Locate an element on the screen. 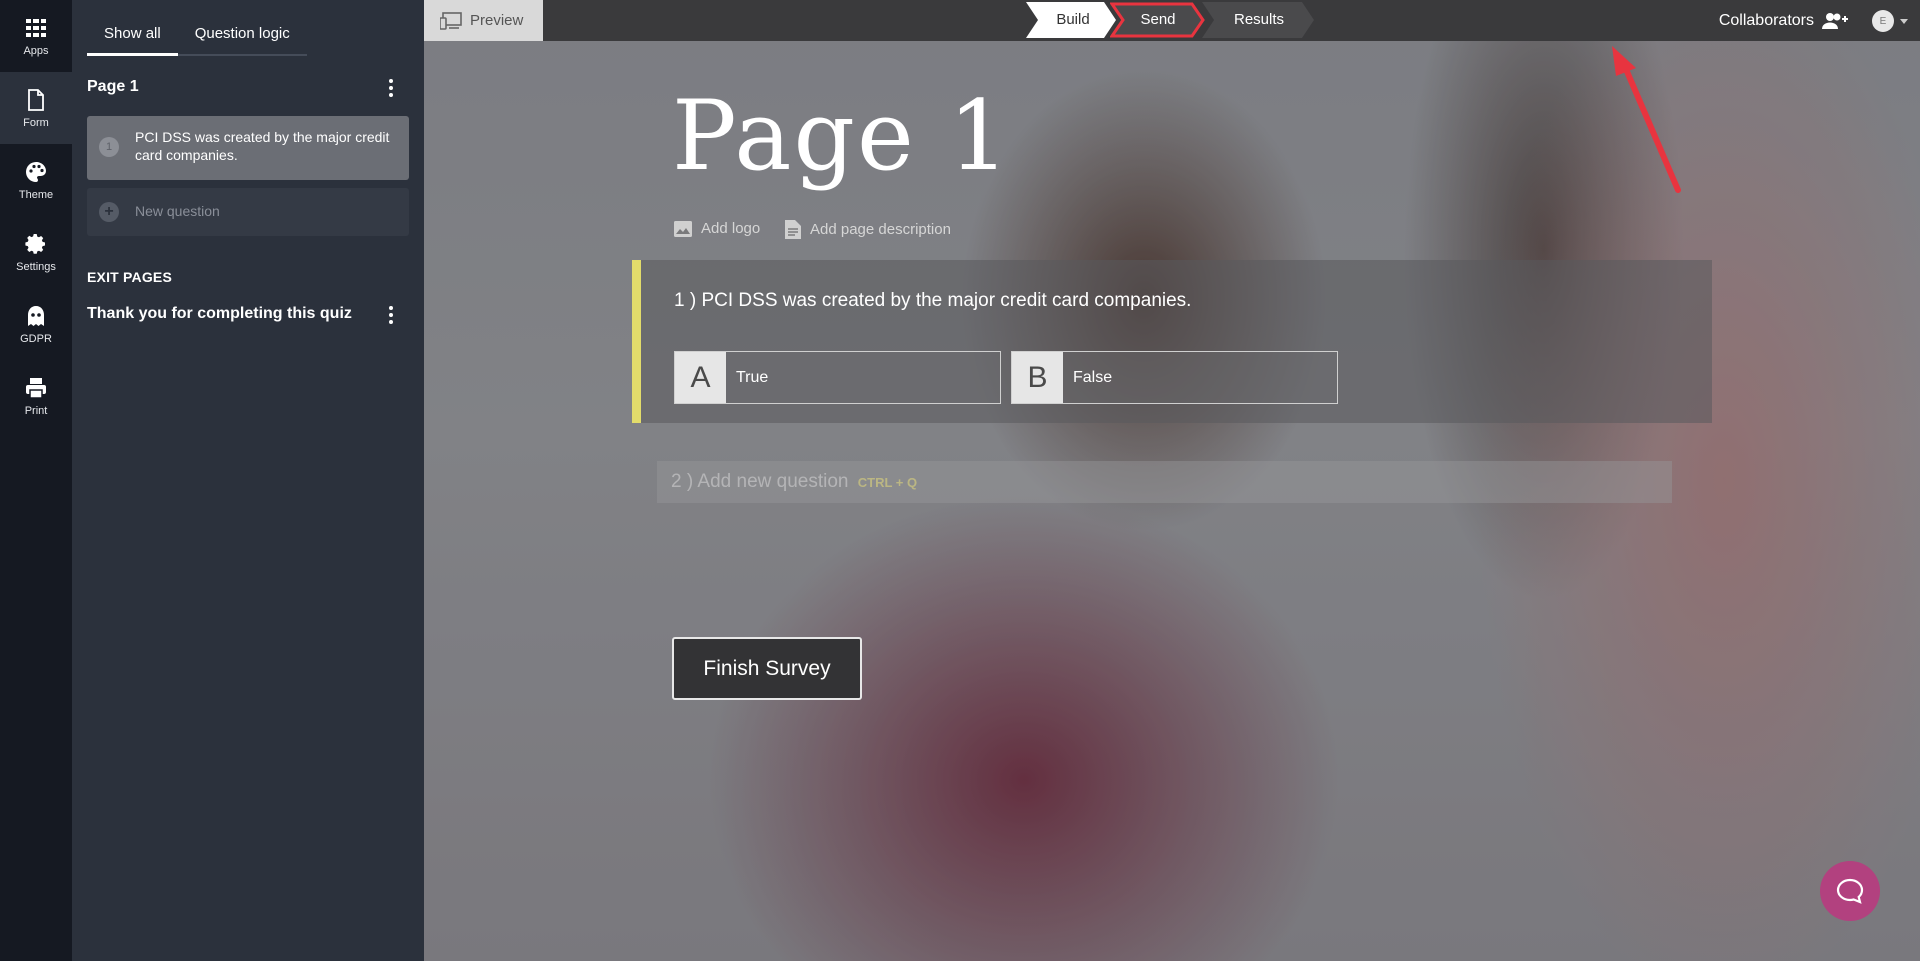 This screenshot has width=1920, height=961. rail-item-form: Form is located at coordinates (36, 108).